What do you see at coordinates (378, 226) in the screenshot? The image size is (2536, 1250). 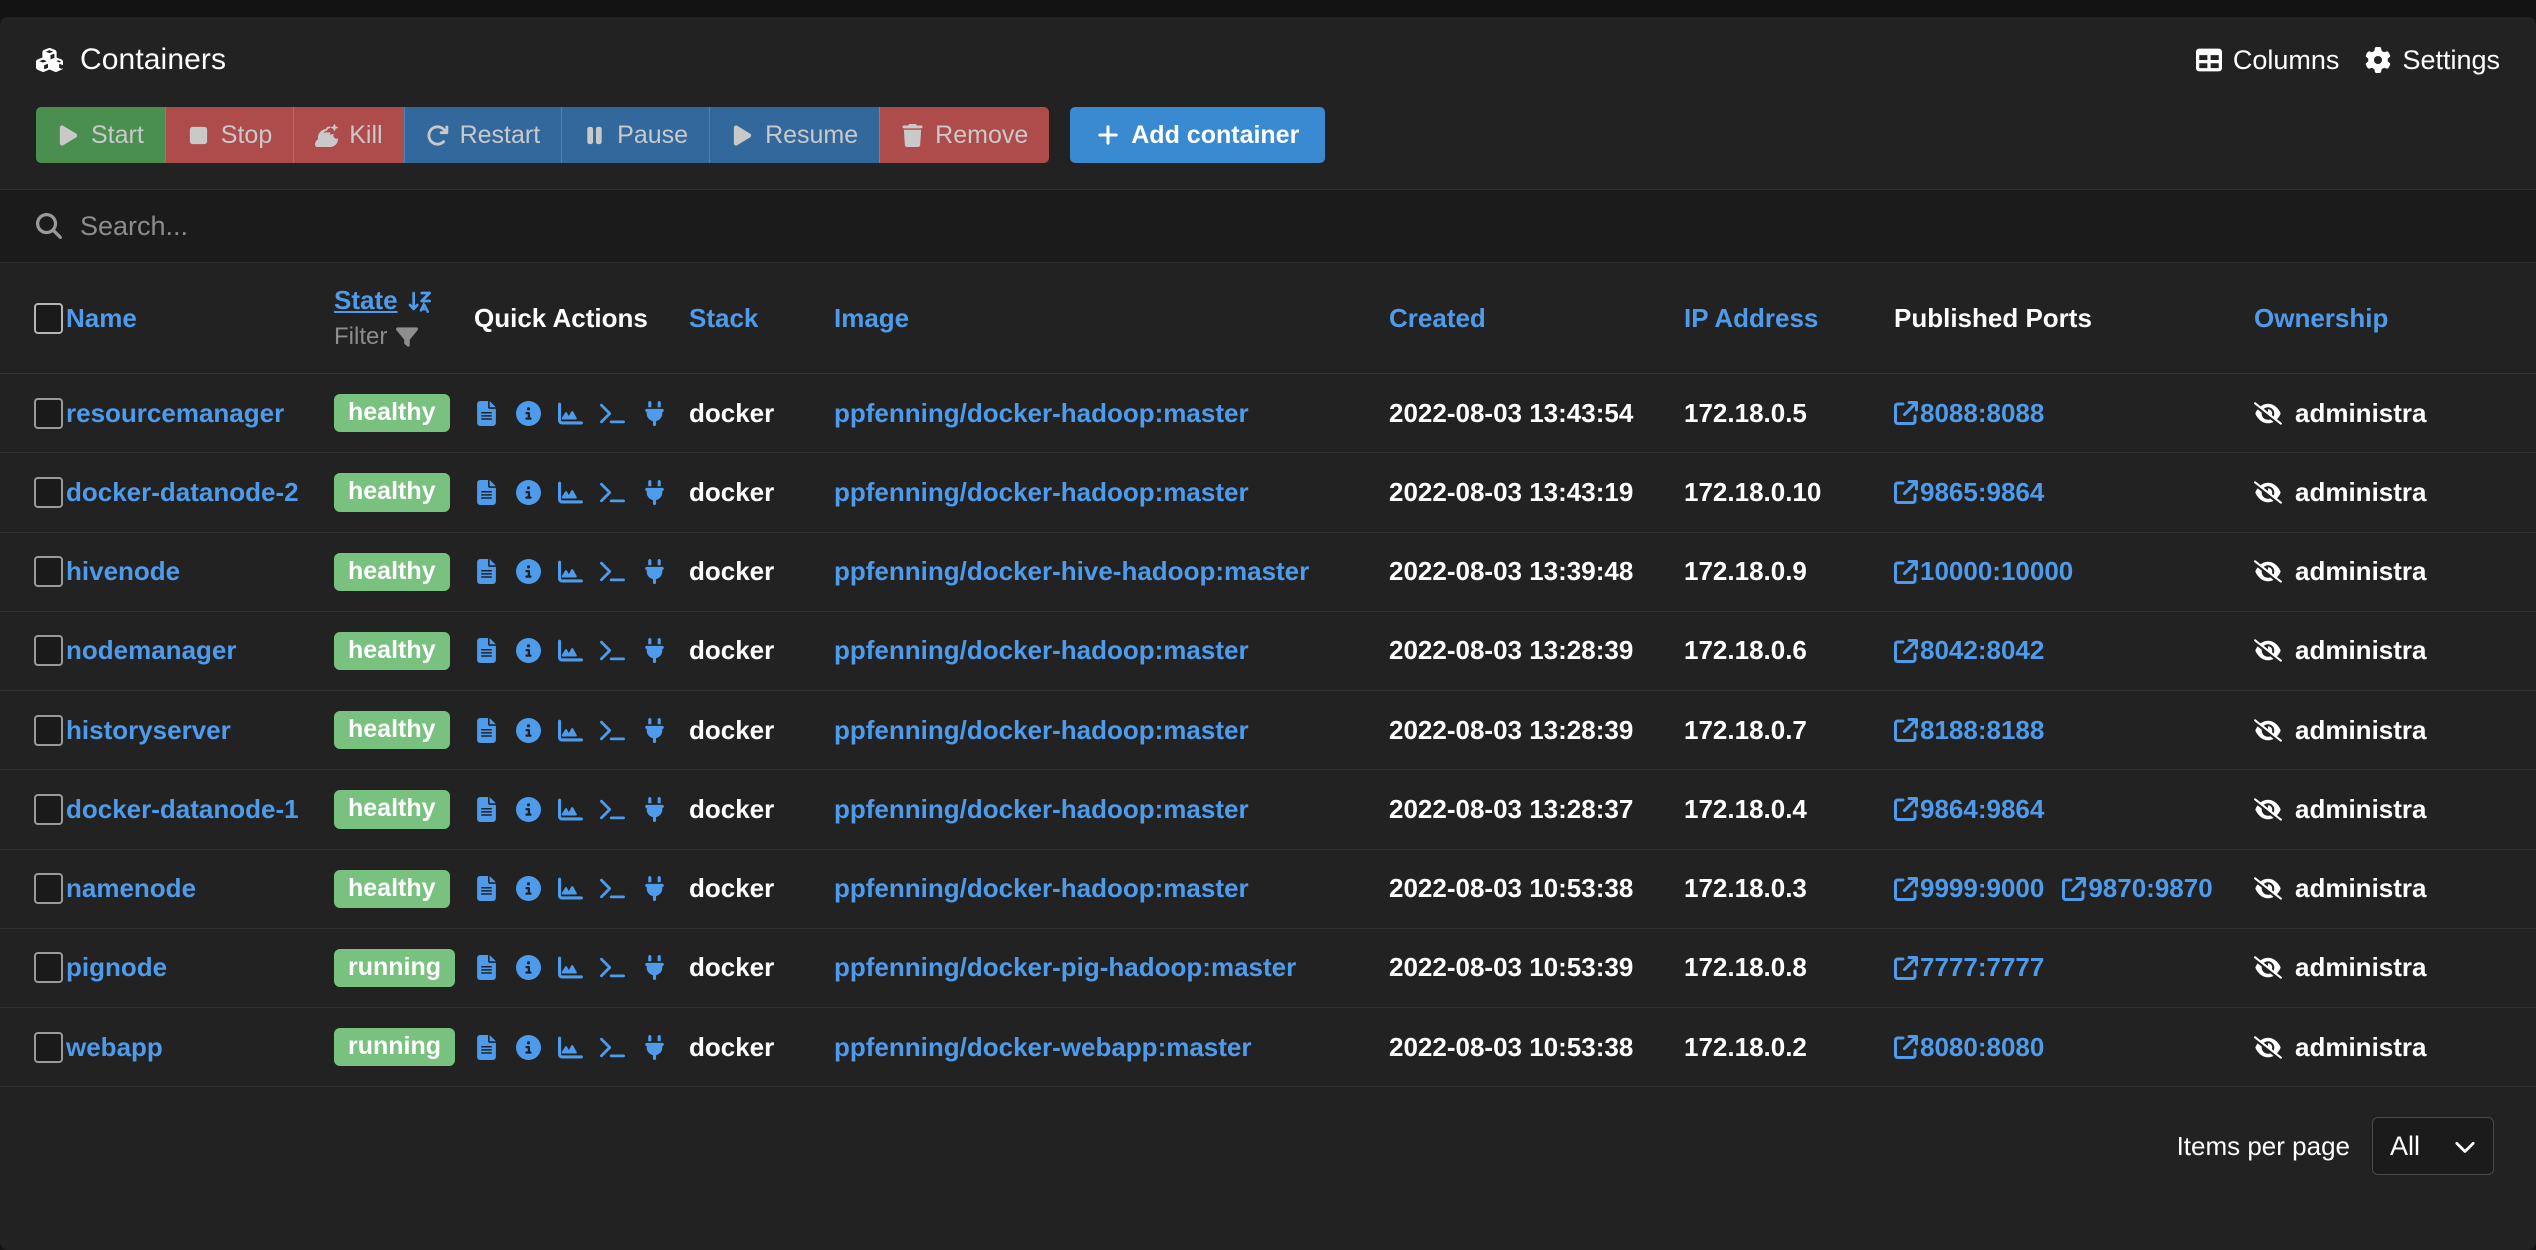 I see `search-input` at bounding box center [378, 226].